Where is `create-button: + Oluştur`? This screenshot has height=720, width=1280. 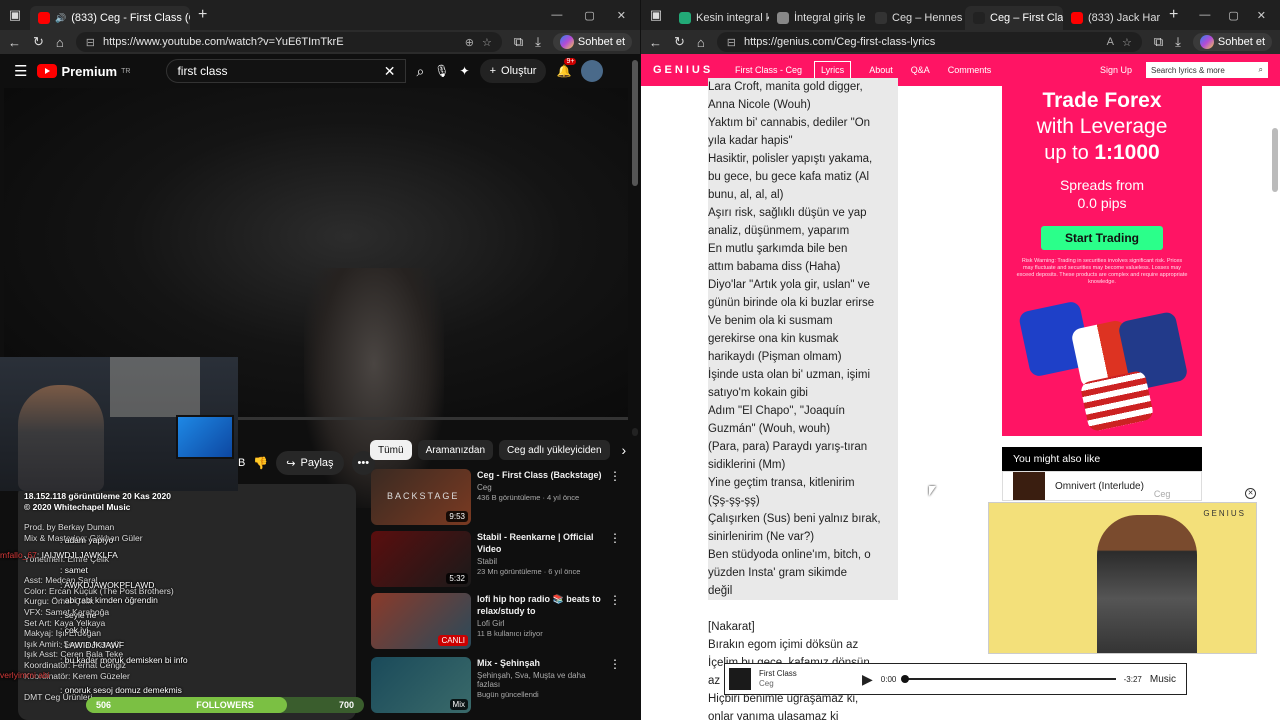
create-button: + Oluştur is located at coordinates (513, 71).